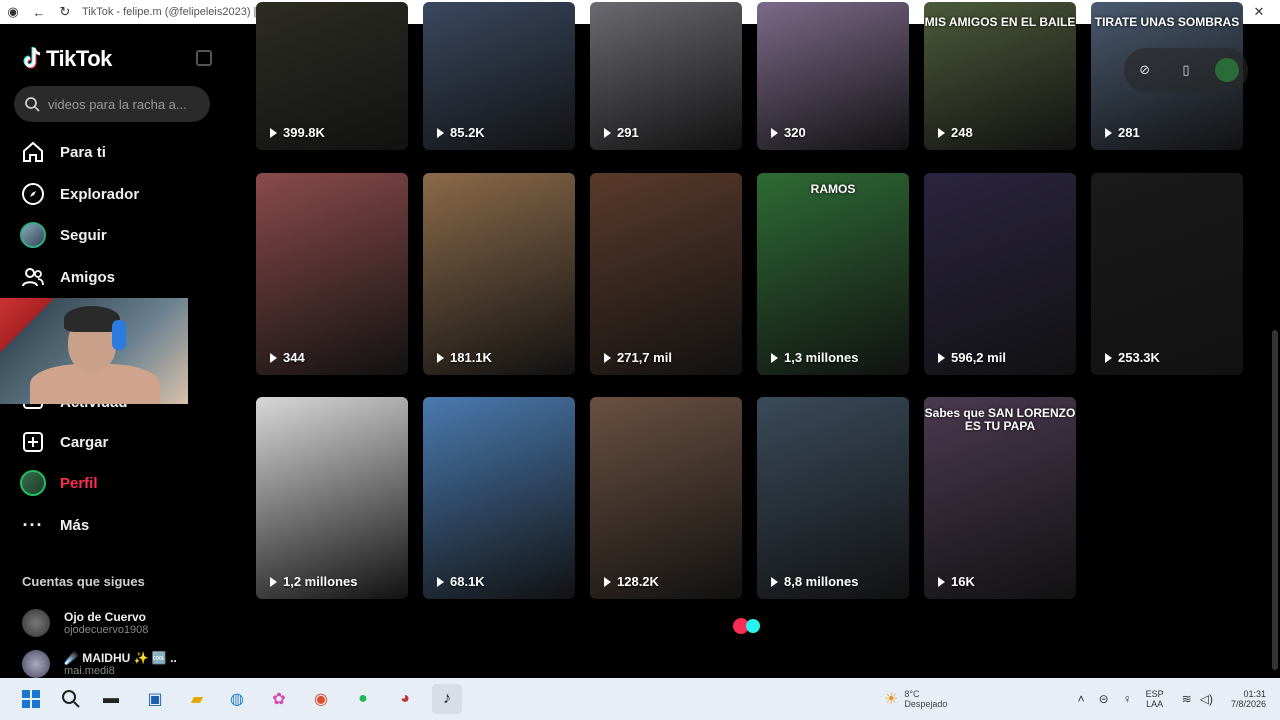 Image resolution: width=1280 pixels, height=720 pixels. I want to click on compass-icon: ⊘, so click(1145, 70).